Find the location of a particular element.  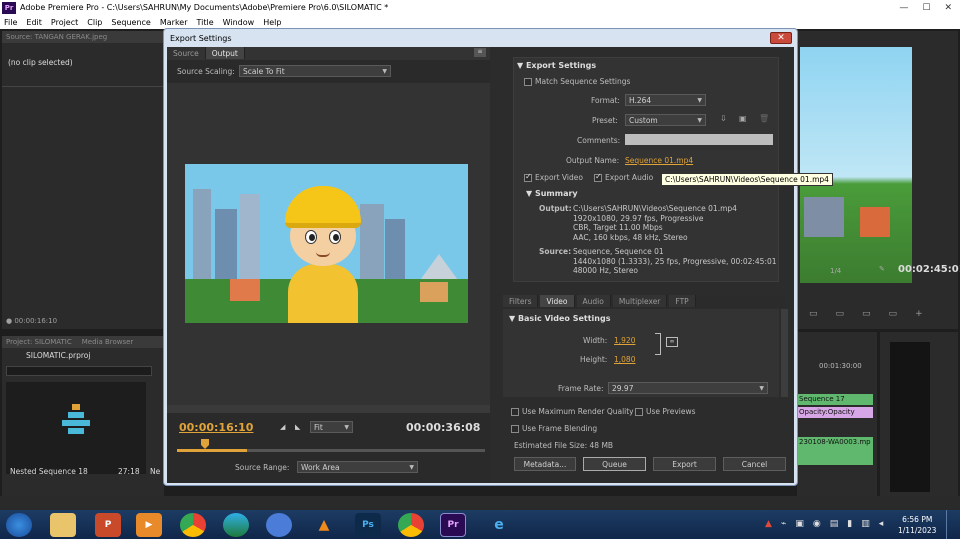

program-video-frame is located at coordinates (856, 165).